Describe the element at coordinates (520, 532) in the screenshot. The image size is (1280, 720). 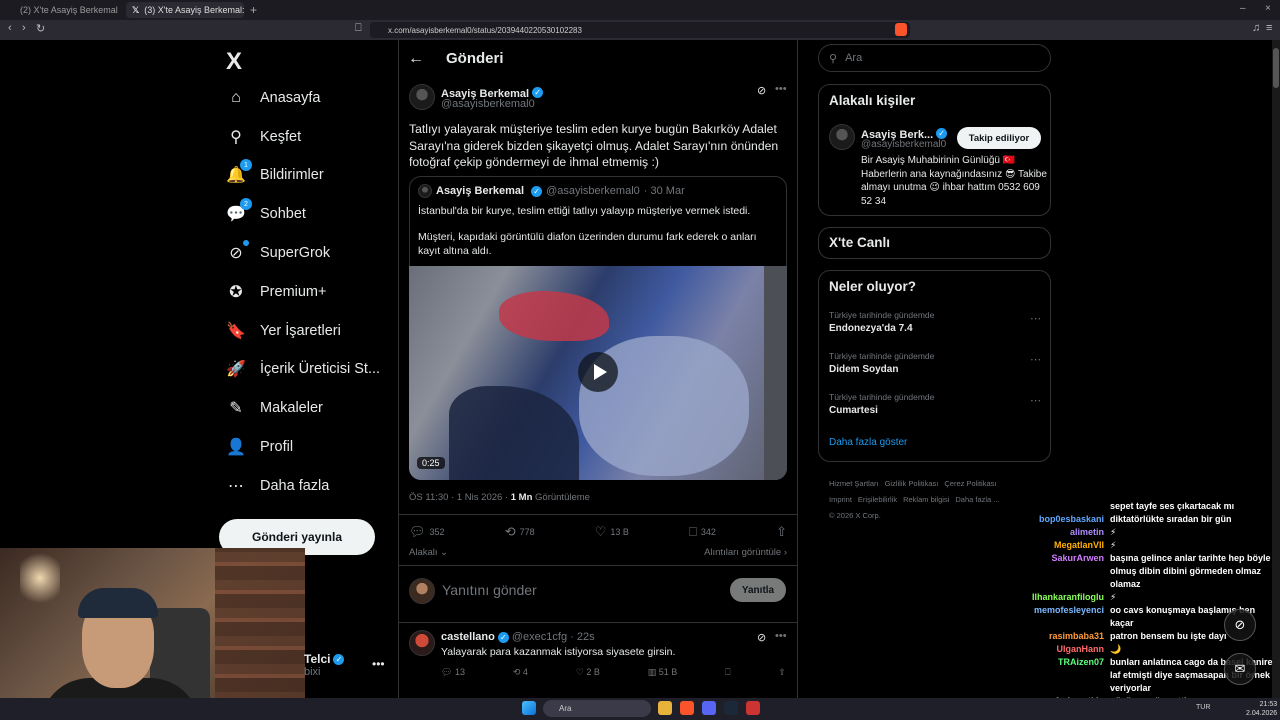
I see `repost-button: ⟲ 778` at that location.